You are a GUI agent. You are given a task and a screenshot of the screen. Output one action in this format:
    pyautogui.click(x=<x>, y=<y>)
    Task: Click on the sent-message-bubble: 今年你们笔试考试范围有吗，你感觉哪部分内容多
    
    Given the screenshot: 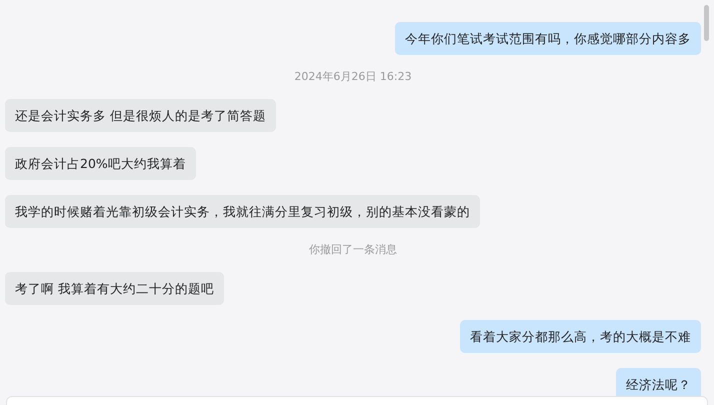 What is the action you would take?
    pyautogui.click(x=548, y=38)
    